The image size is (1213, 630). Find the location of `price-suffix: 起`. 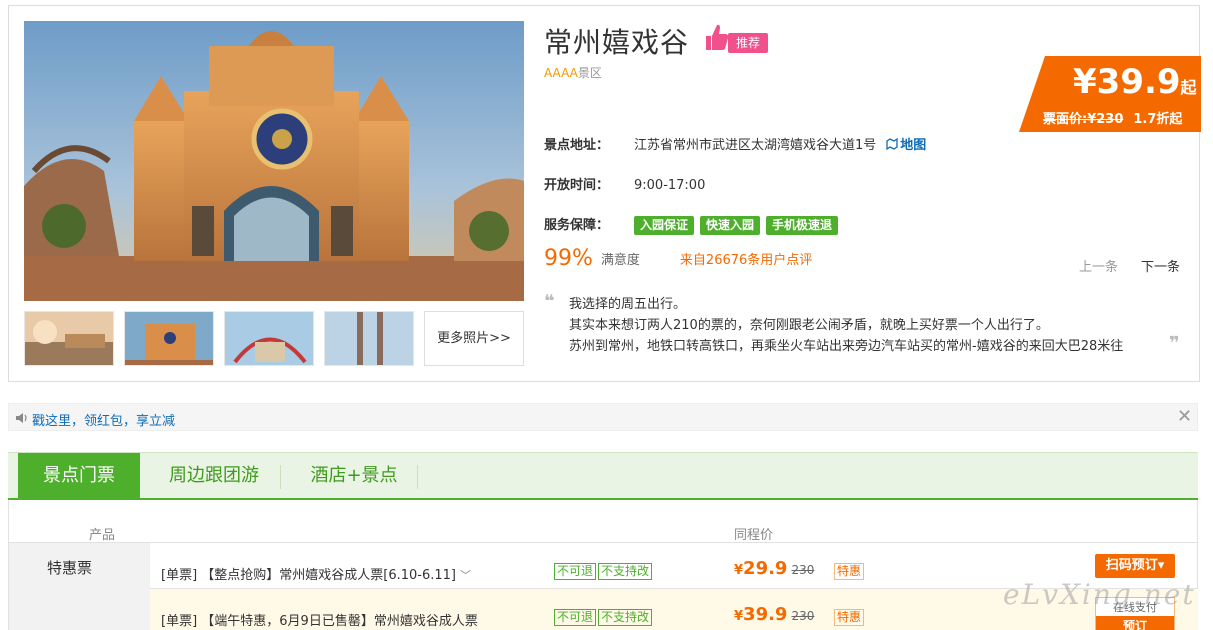

price-suffix: 起 is located at coordinates (1188, 87).